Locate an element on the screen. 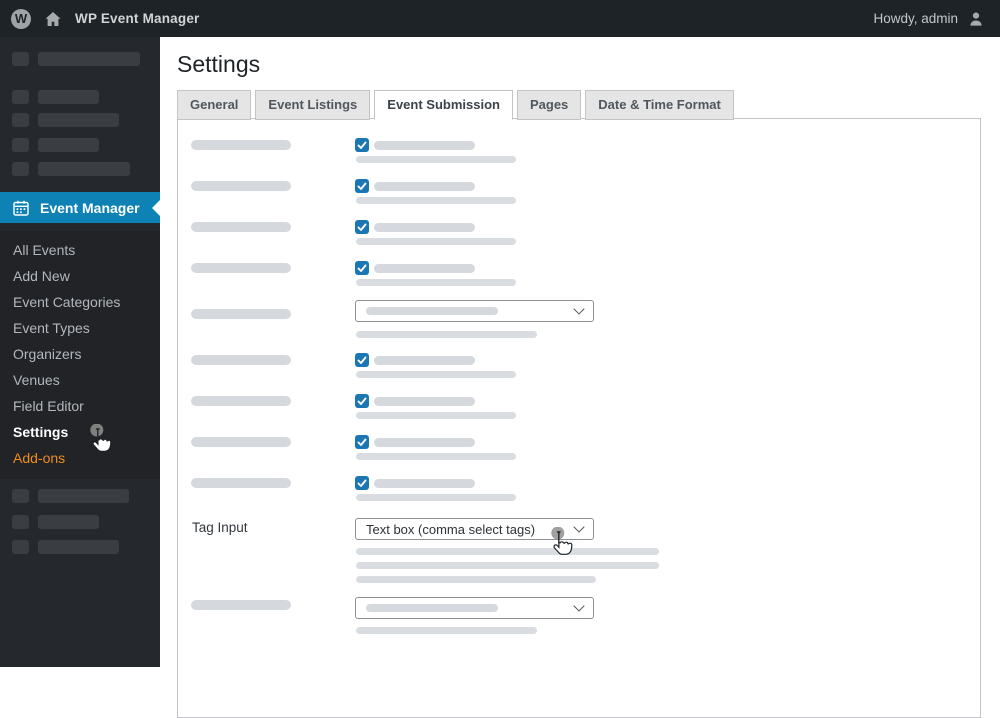  submenu-item-event-types: Event Types is located at coordinates (80, 328).